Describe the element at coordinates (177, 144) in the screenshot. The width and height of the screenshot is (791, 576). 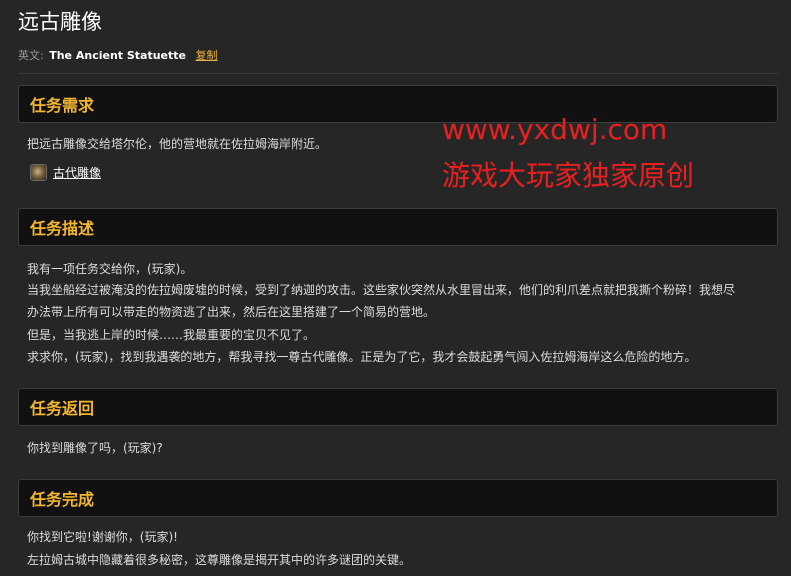
I see `objective-text: 把远古雕像交给塔尔伦，他的营地就在佐拉姆海岸附近。` at that location.